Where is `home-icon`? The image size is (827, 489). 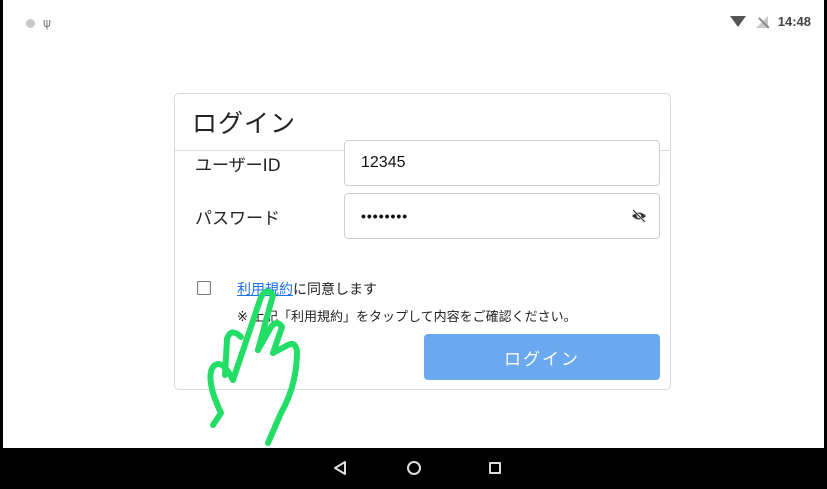
home-icon is located at coordinates (414, 468).